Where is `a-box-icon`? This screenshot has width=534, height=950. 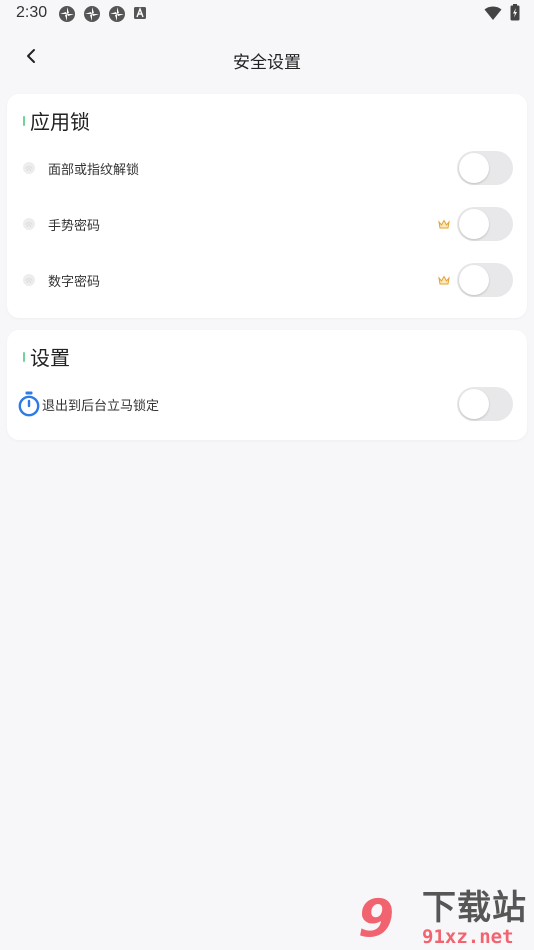 a-box-icon is located at coordinates (142, 14).